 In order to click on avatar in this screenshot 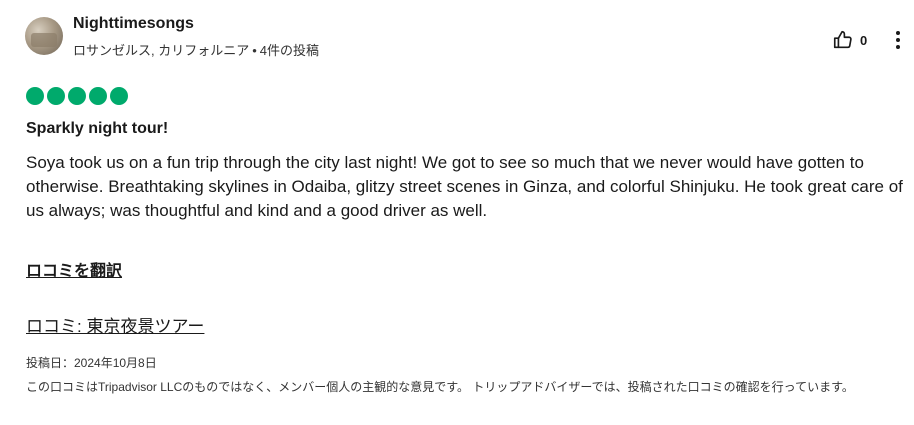, I will do `click(44, 36)`.